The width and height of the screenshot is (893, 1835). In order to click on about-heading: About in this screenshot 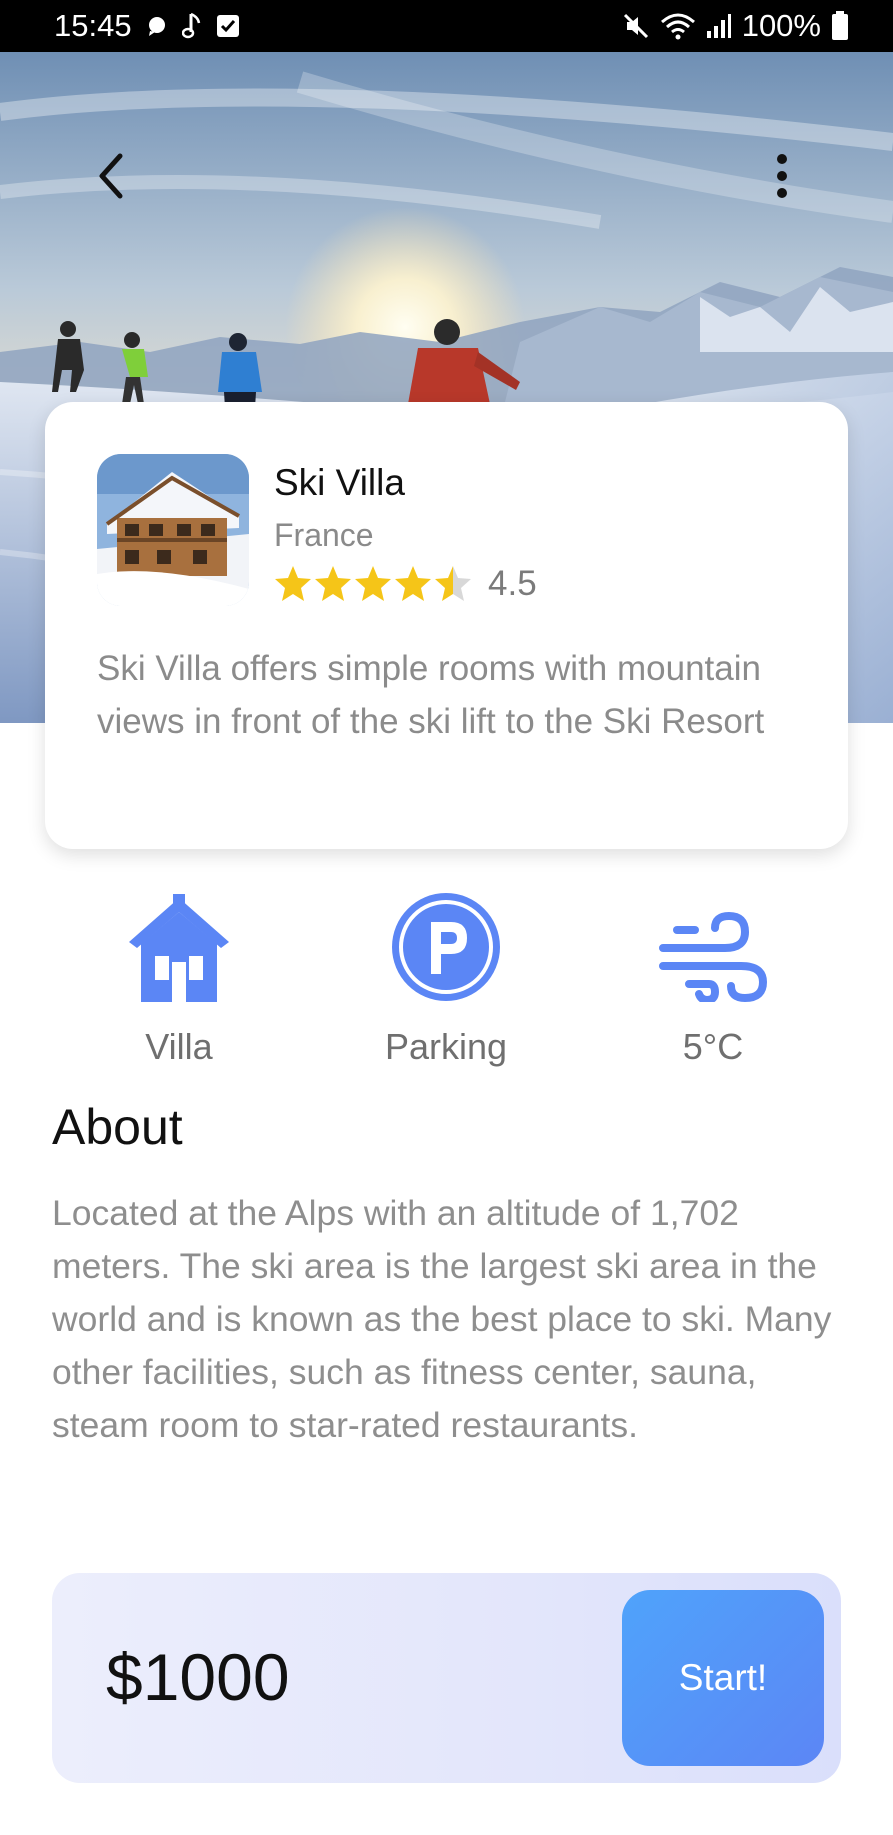, I will do `click(117, 1127)`.